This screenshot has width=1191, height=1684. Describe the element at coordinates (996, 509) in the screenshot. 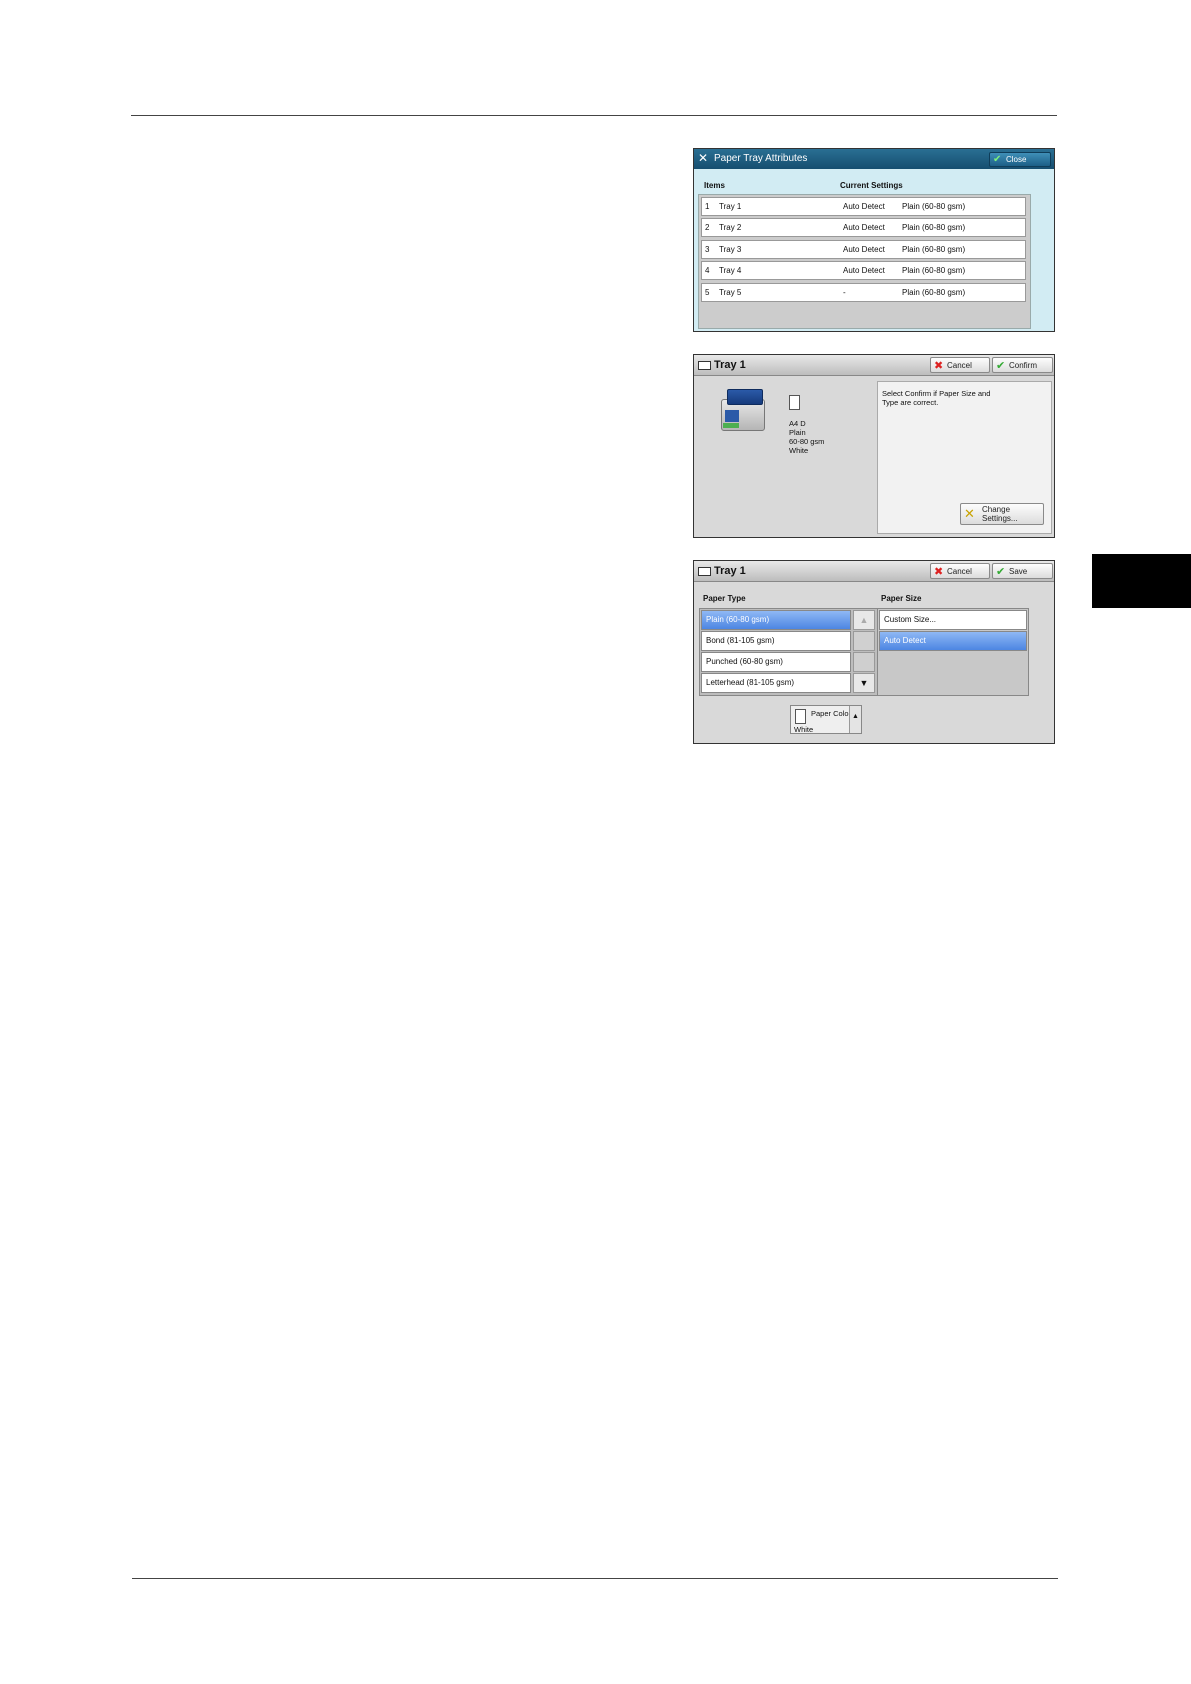

I see `change-label: Change` at that location.